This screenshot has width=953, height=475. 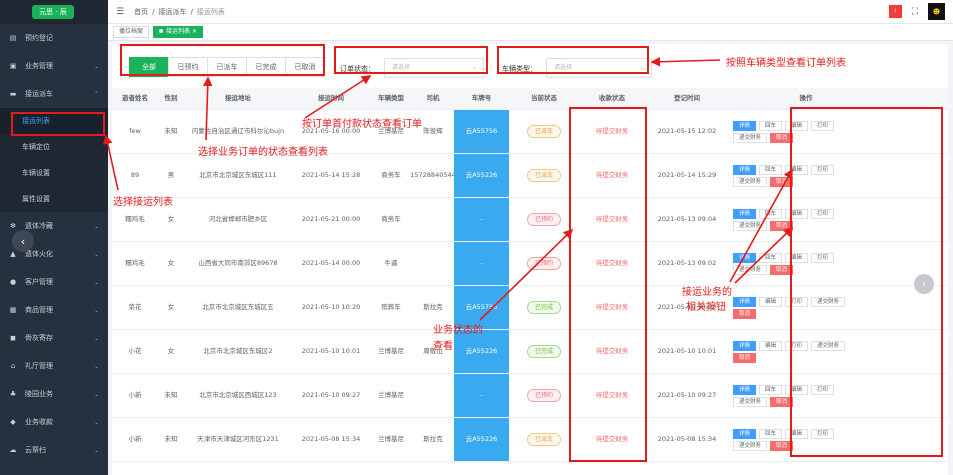 I want to click on sidebar-item-7: ◼ 骨灰寄存 ⌄, so click(x=54, y=338).